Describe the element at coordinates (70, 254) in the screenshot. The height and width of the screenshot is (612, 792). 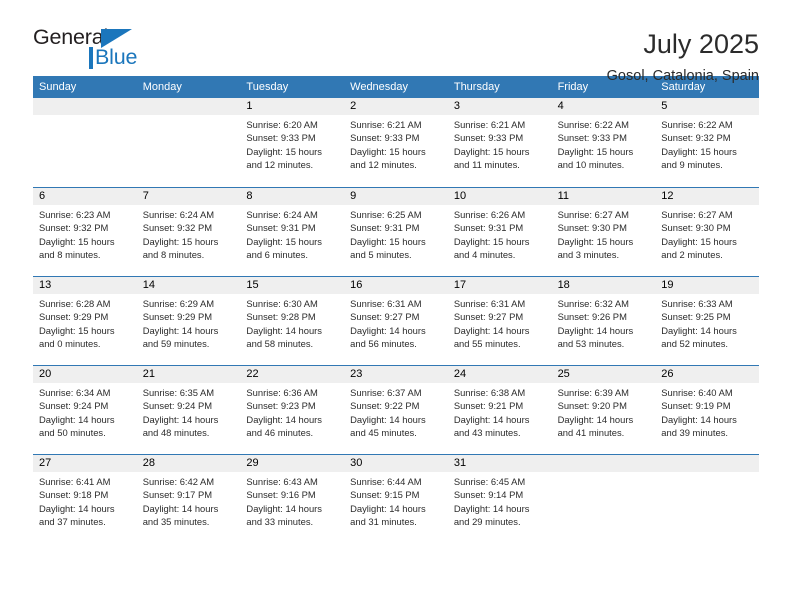
I see `day-info-line: and 8 minutes.` at that location.